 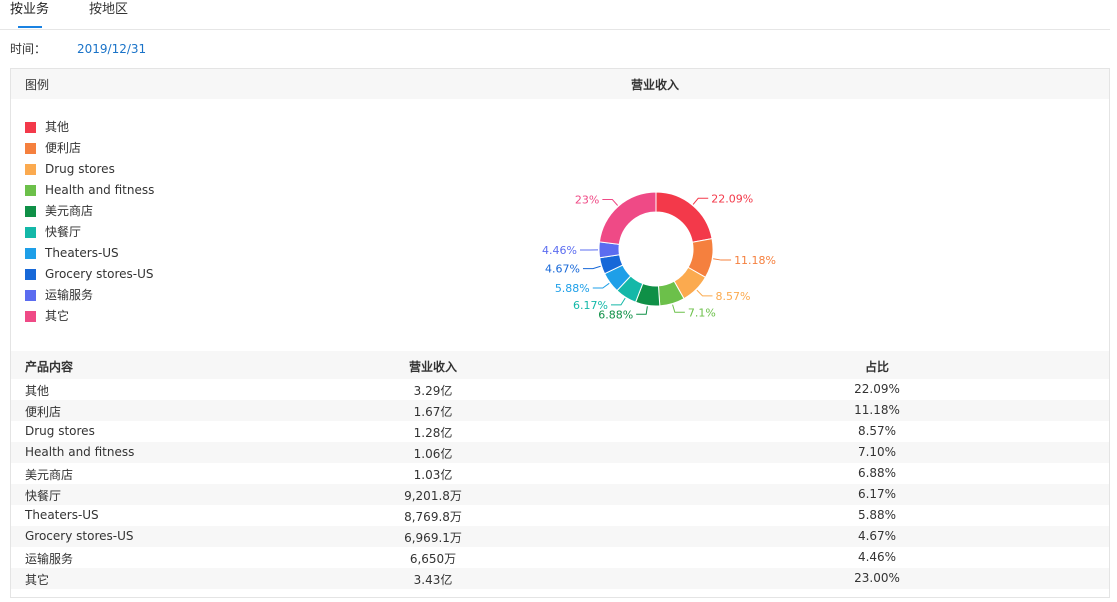 What do you see at coordinates (433, 496) in the screenshot?
I see `cell-revenue: 9,201.8万` at bounding box center [433, 496].